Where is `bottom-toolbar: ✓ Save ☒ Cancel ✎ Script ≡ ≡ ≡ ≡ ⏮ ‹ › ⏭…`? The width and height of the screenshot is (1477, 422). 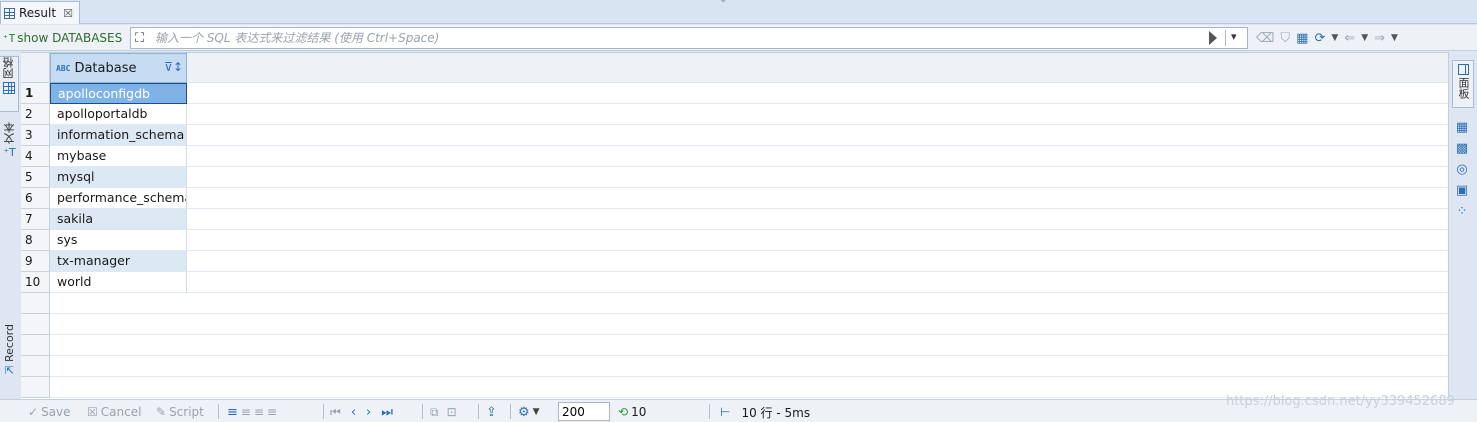 bottom-toolbar: ✓ Save ☒ Cancel ✎ Script ≡ ≡ ≡ ≡ ⏮ ‹ › ⏭… is located at coordinates (738, 410).